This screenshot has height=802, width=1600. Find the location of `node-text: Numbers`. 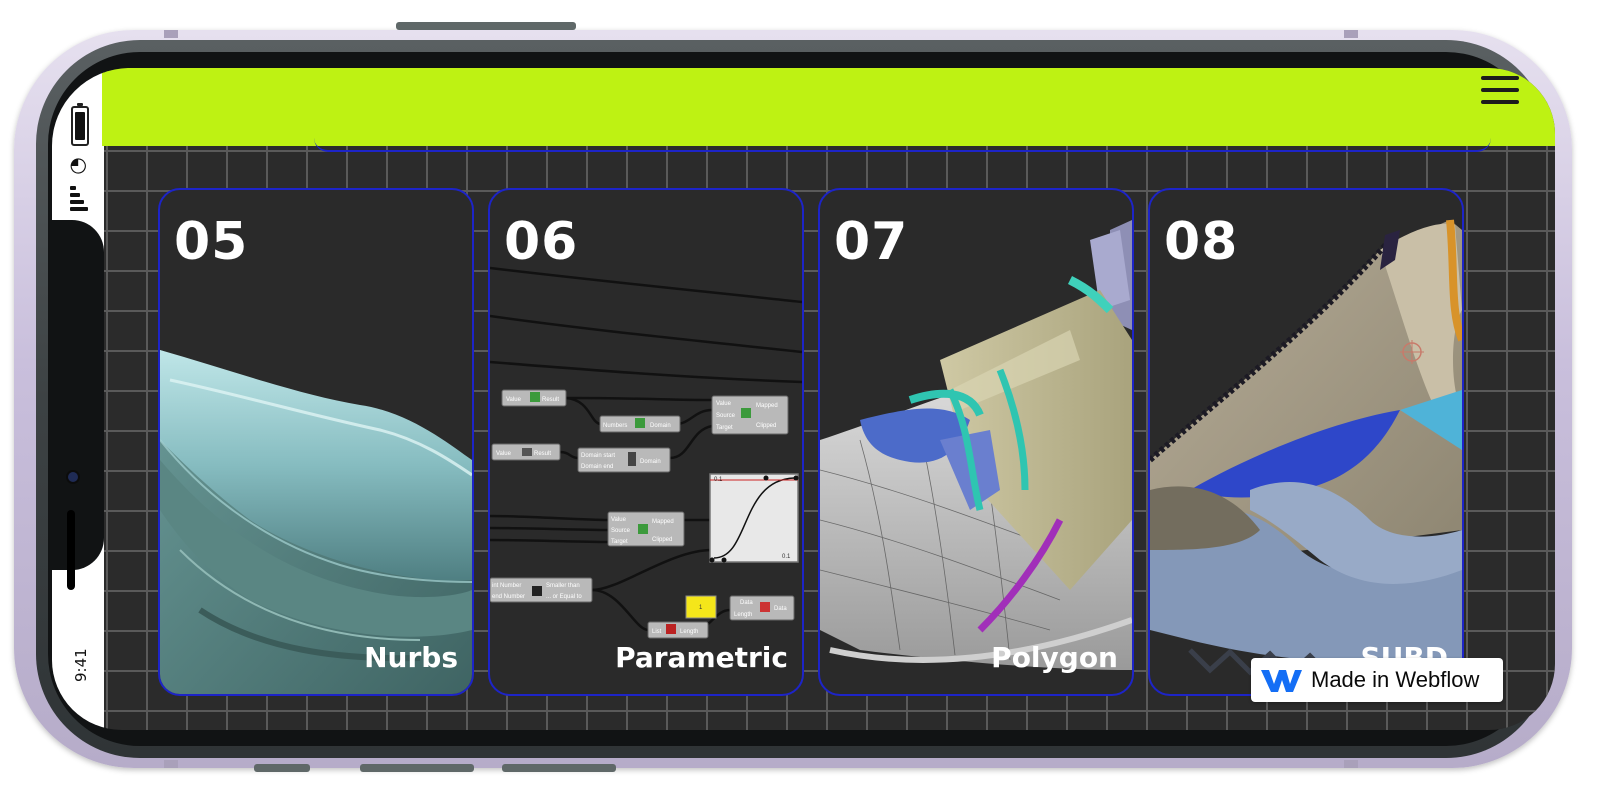

node-text: Numbers is located at coordinates (615, 426).